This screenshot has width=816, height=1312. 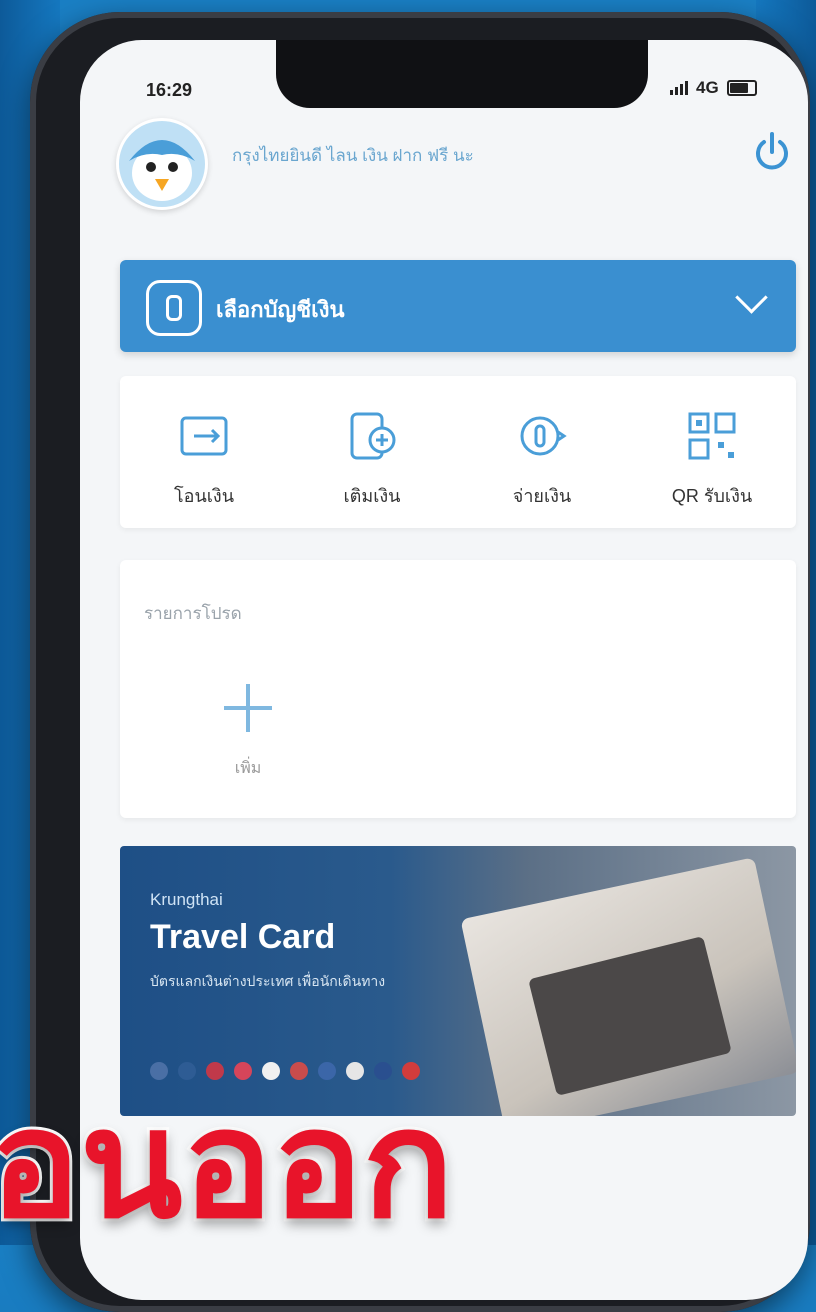 What do you see at coordinates (193, 613) in the screenshot?
I see `favorites-title: รายการโปรด` at bounding box center [193, 613].